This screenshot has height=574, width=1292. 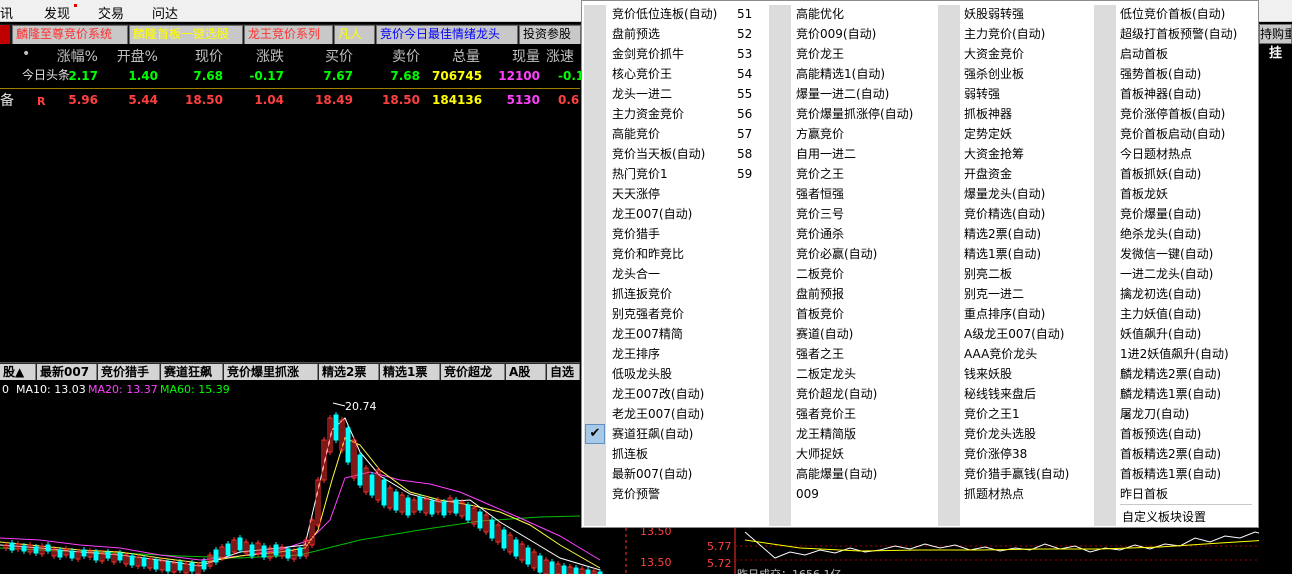 I want to click on menu-item-trade: 交易, so click(x=111, y=12).